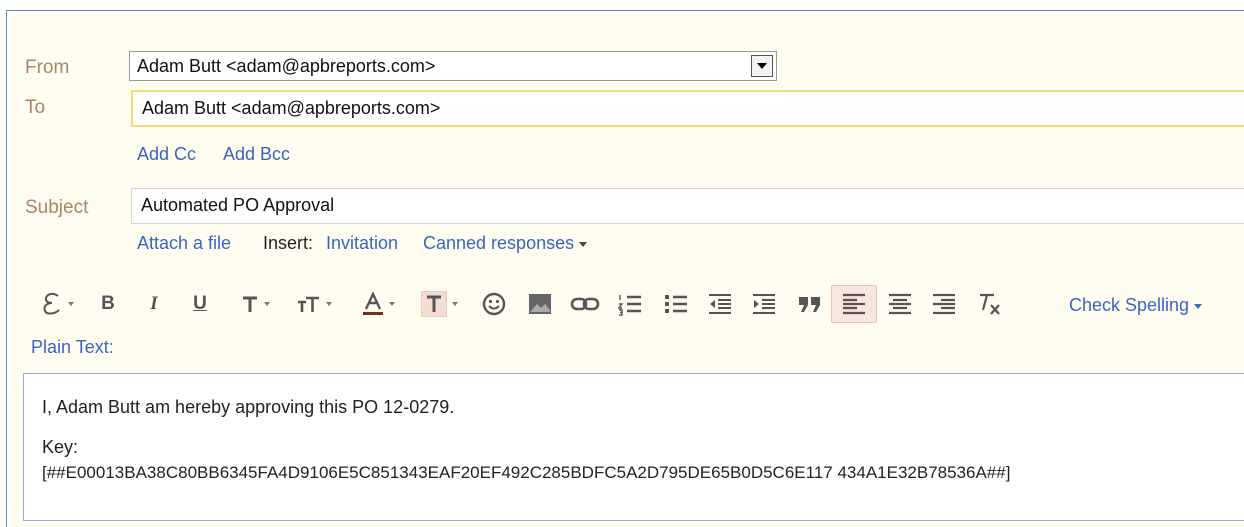  I want to click on align-left-button, so click(854, 304).